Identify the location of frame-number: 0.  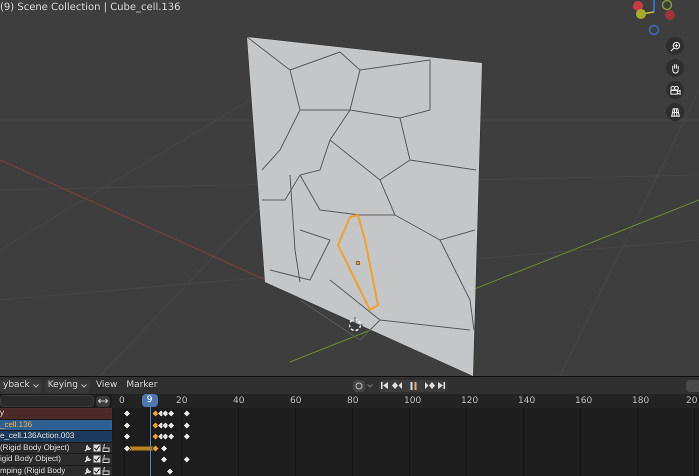
(122, 401).